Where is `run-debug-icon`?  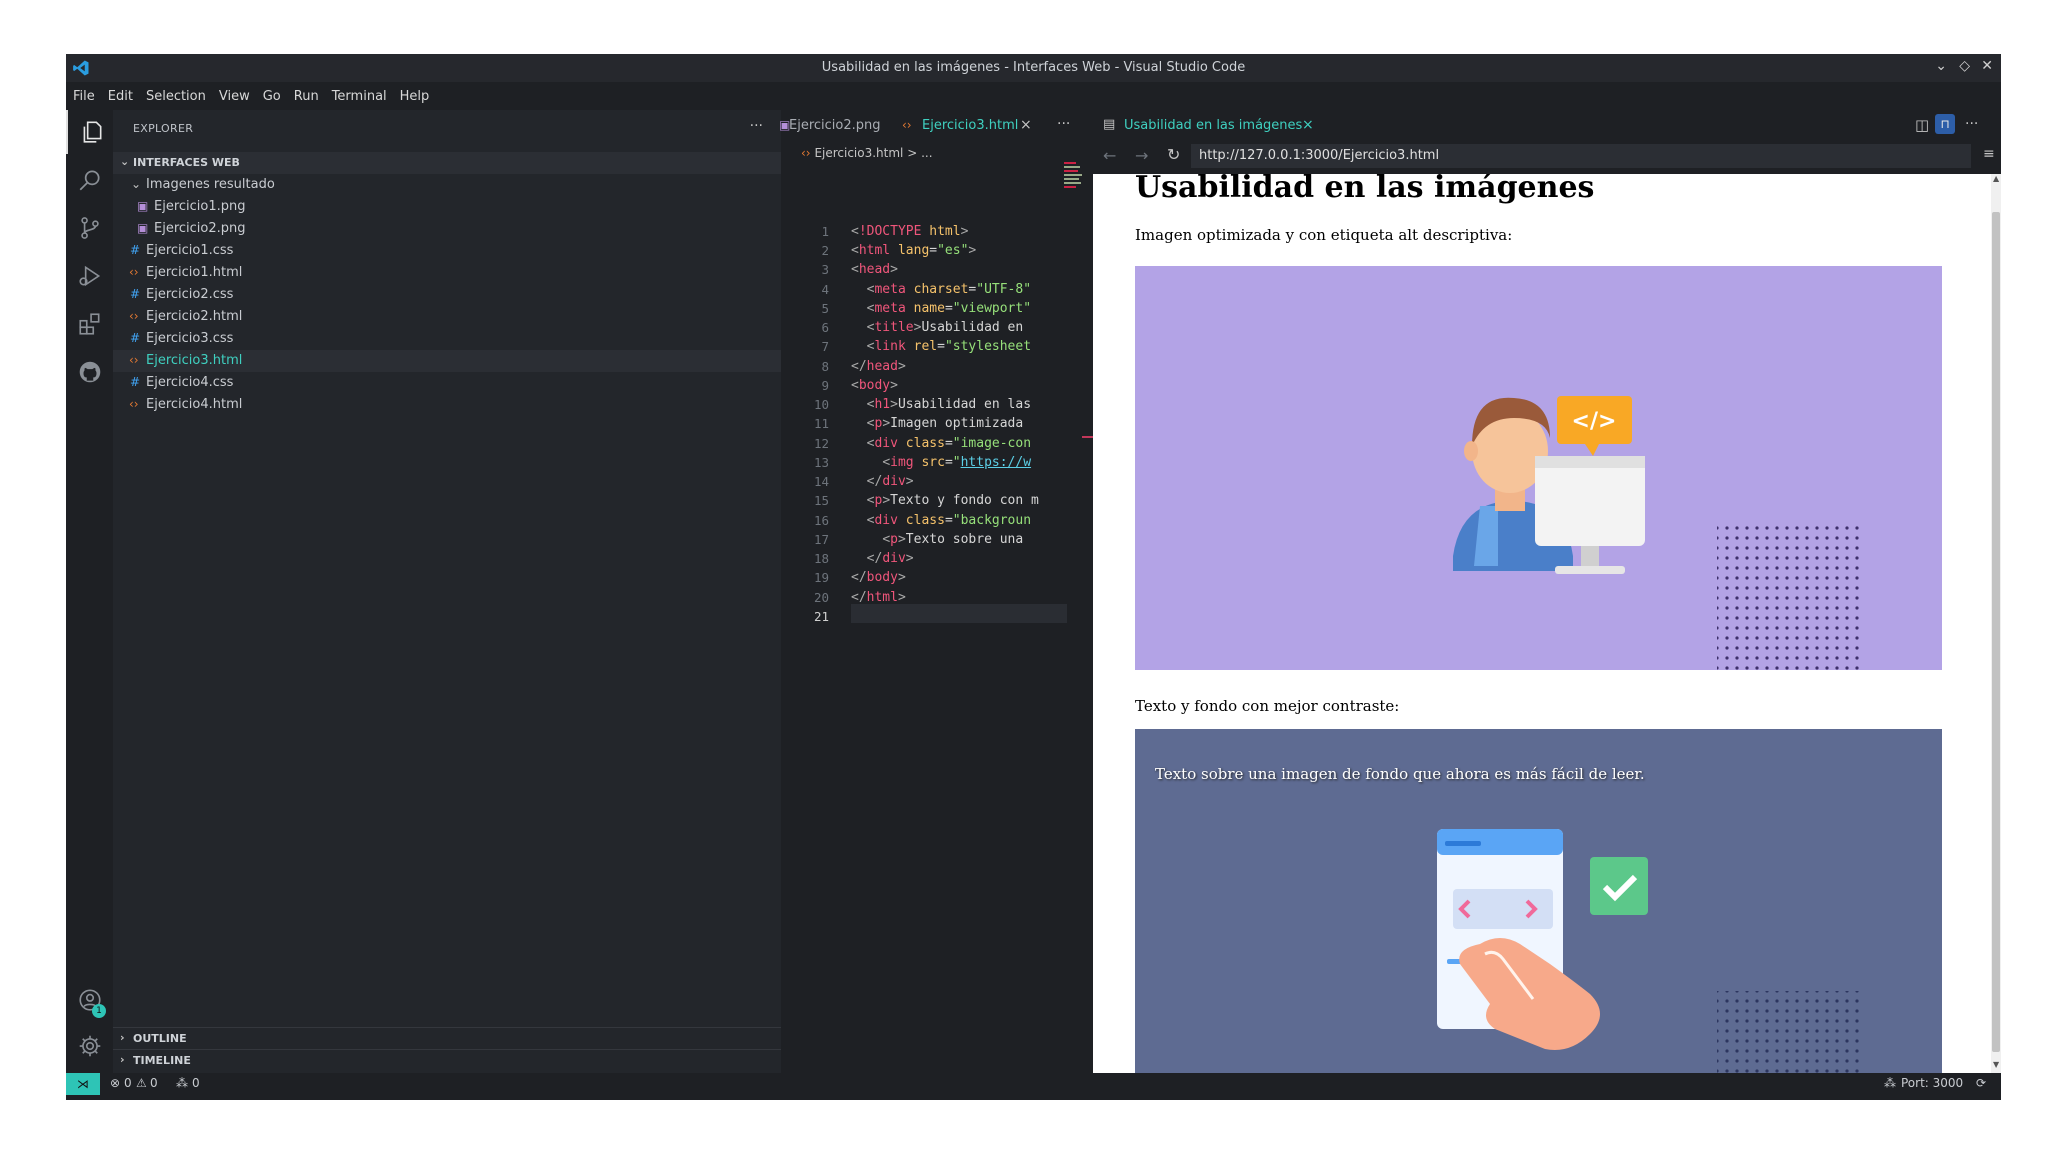 run-debug-icon is located at coordinates (89, 276).